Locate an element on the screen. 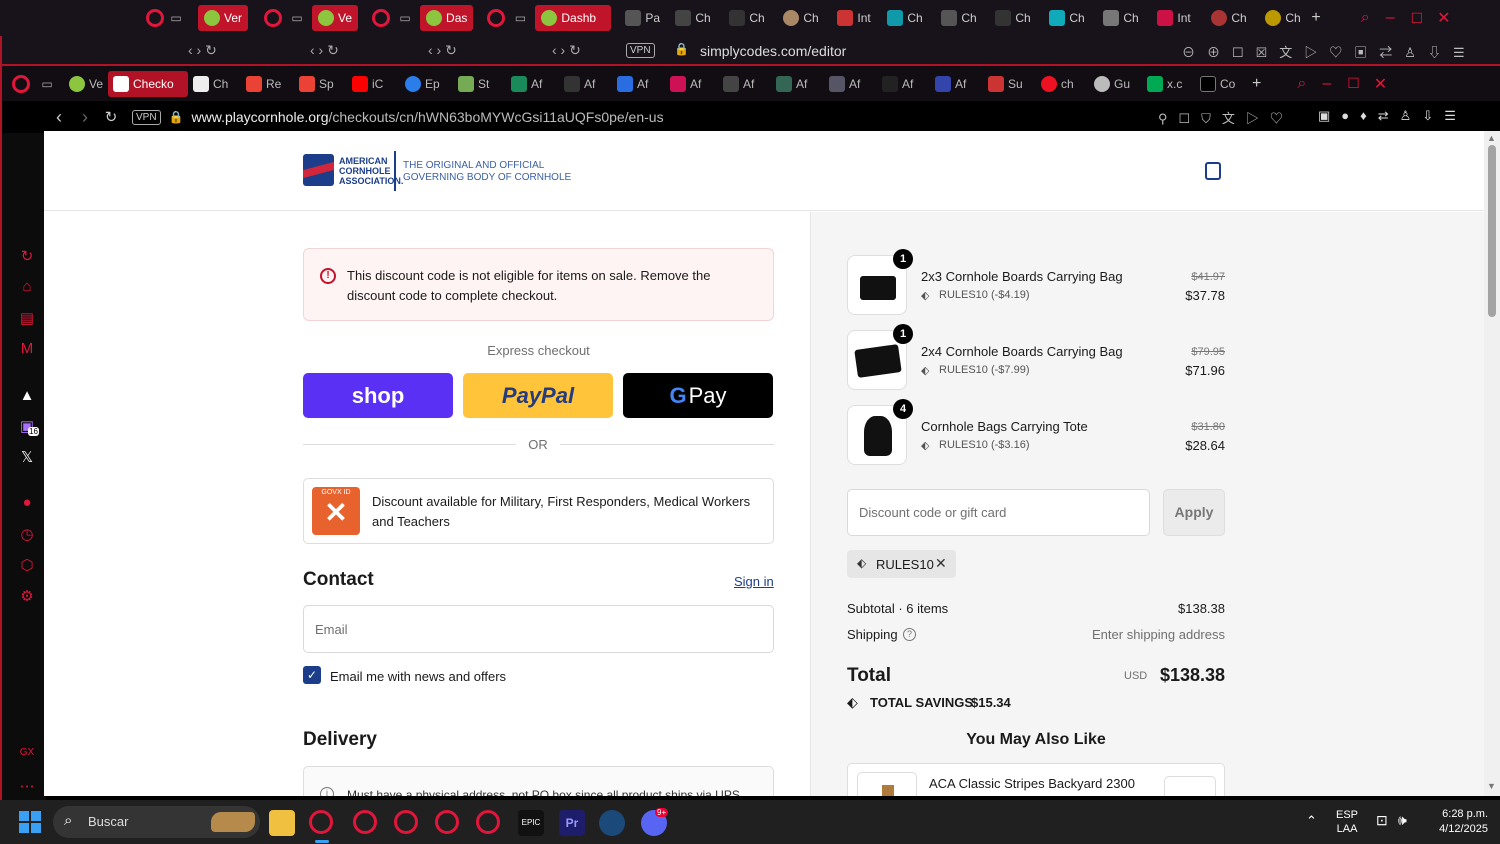 This screenshot has height=844, width=1500. sidebar-refresh-icon: ↻ is located at coordinates (27, 256).